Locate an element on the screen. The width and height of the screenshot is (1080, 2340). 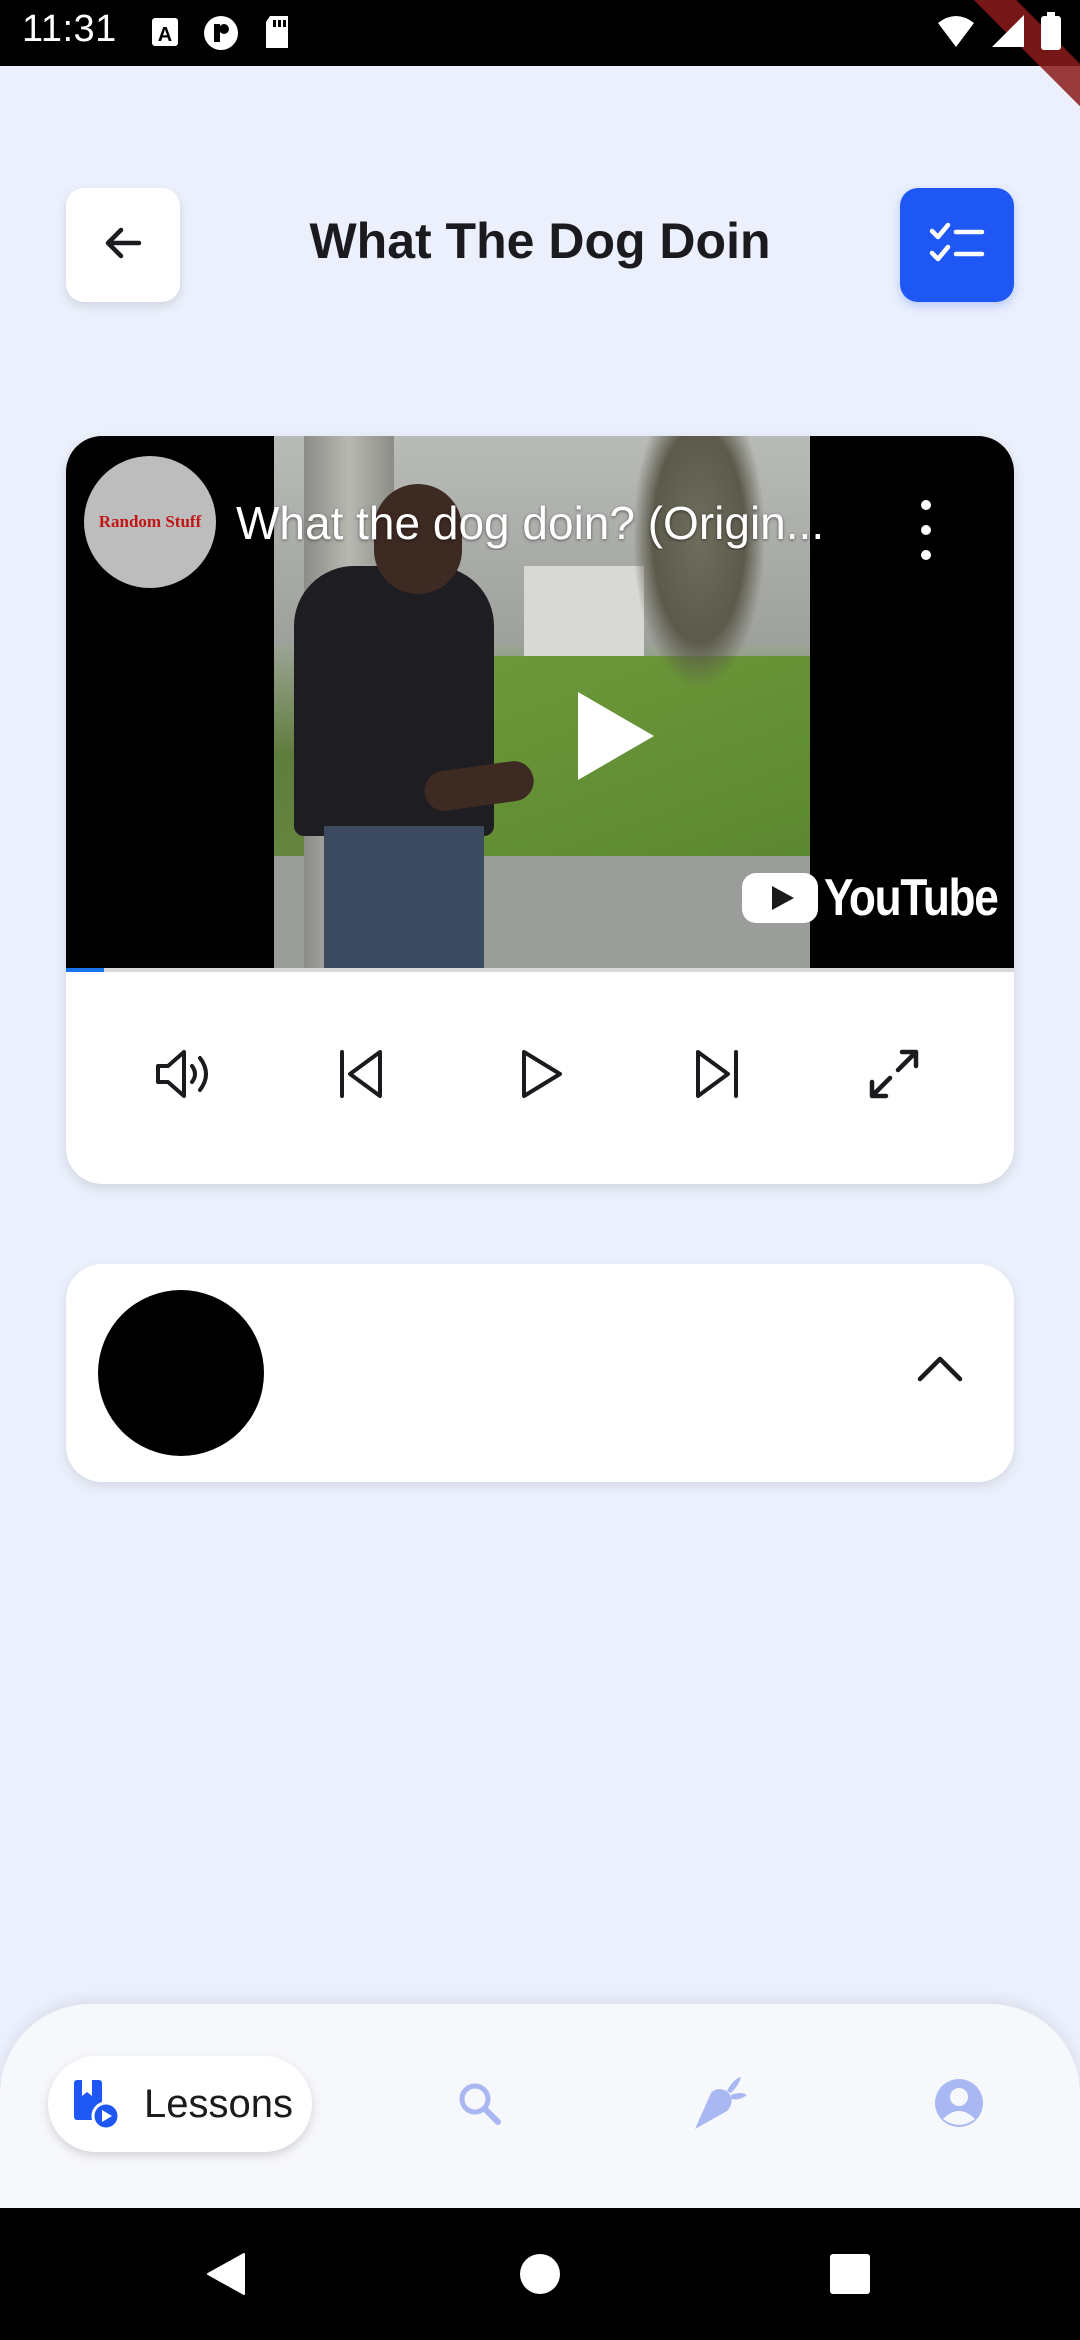
page-title: What The Dog Doin is located at coordinates (540, 241).